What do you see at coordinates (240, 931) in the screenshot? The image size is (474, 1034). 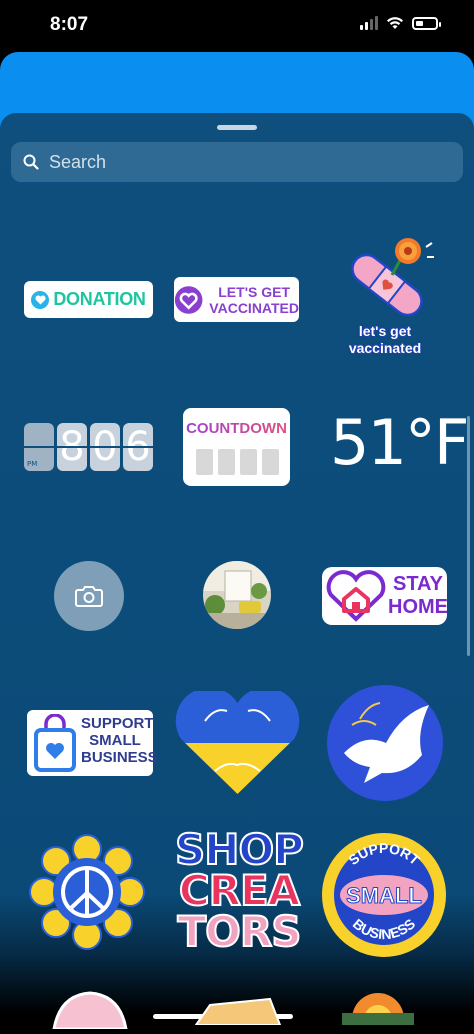 I see `shop-creators-line-3: TORS` at bounding box center [240, 931].